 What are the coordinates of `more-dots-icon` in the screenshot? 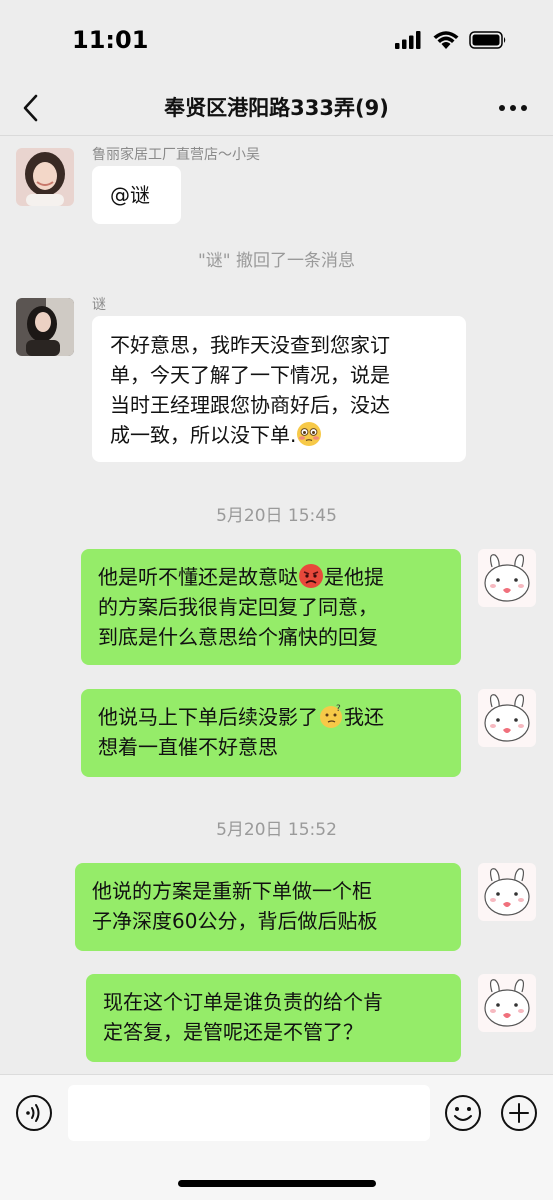 It's located at (513, 108).